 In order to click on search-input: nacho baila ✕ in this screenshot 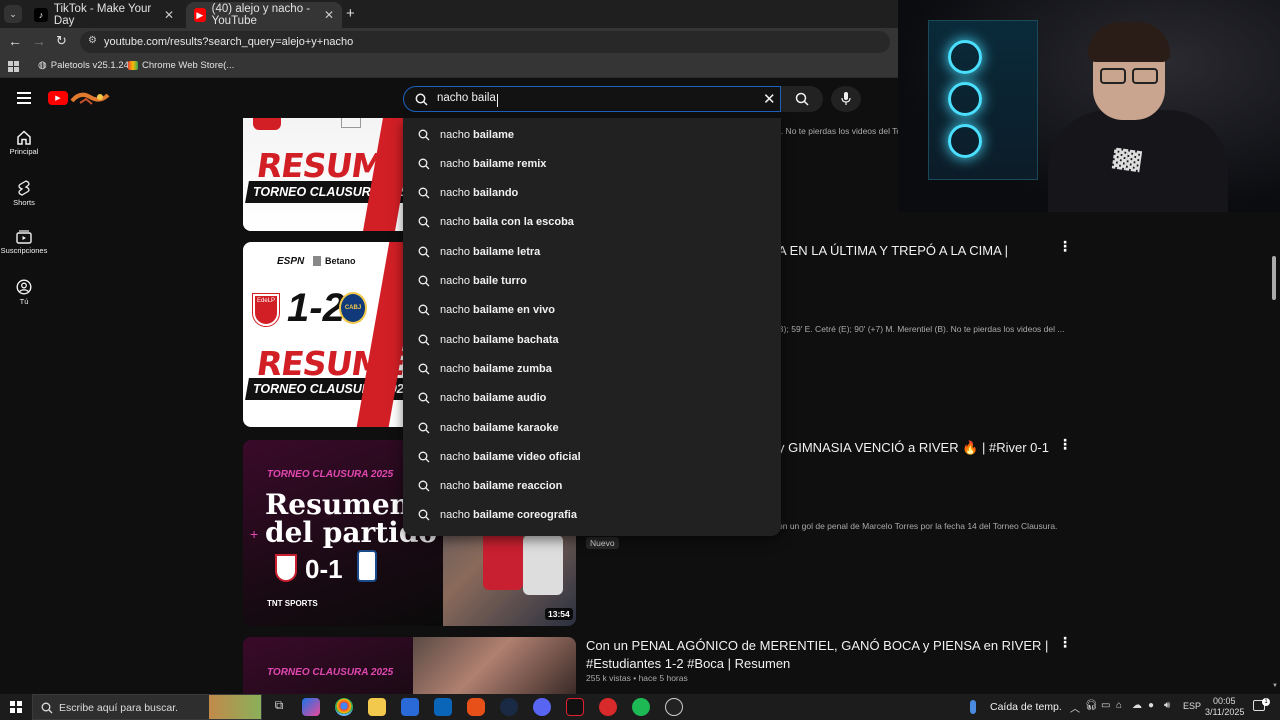, I will do `click(592, 99)`.